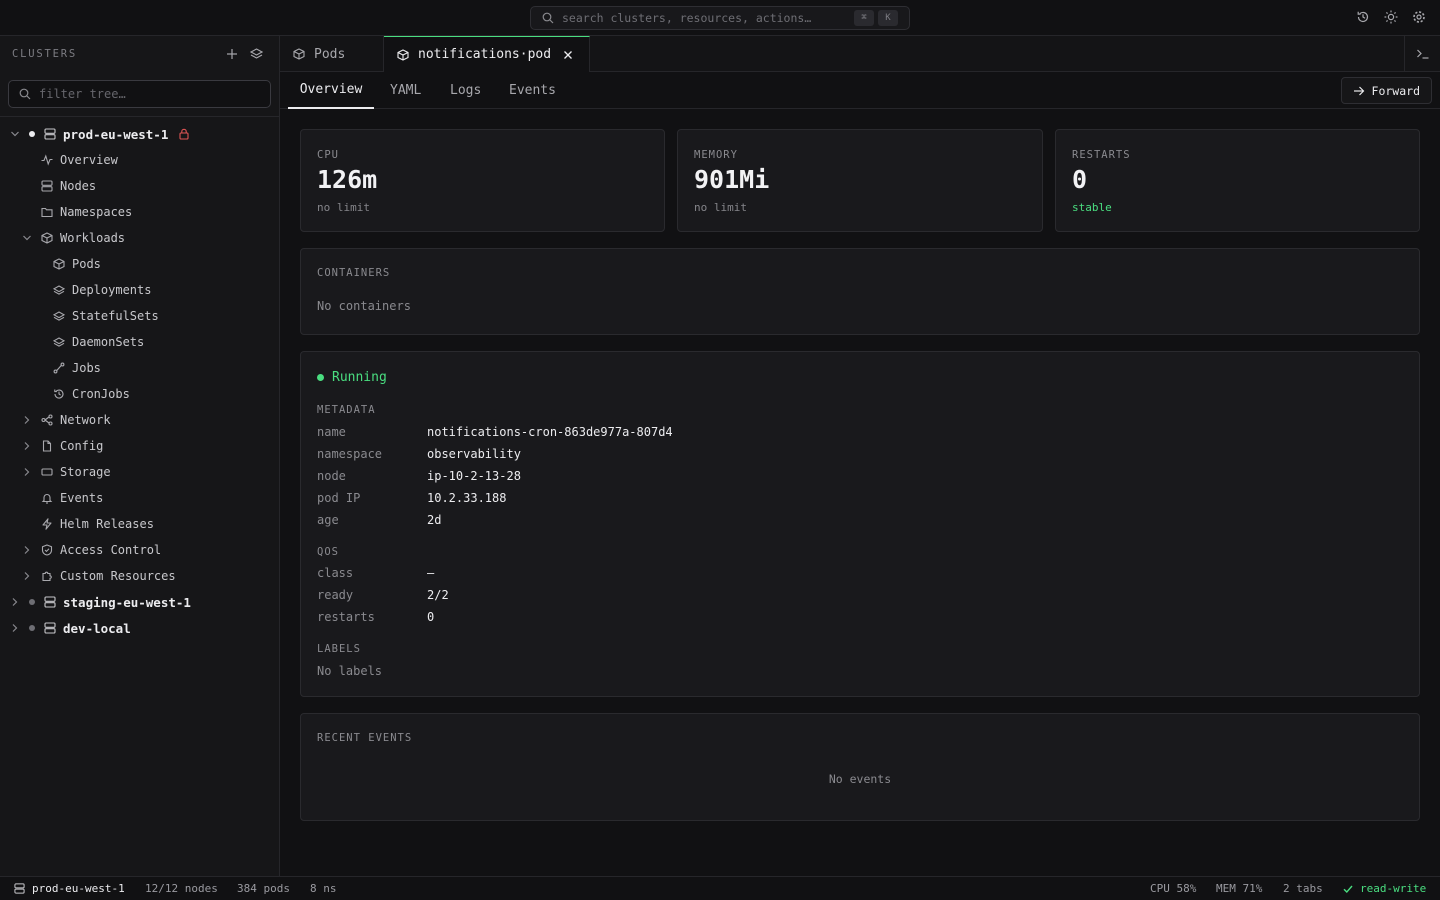  I want to click on status-dot, so click(320, 377).